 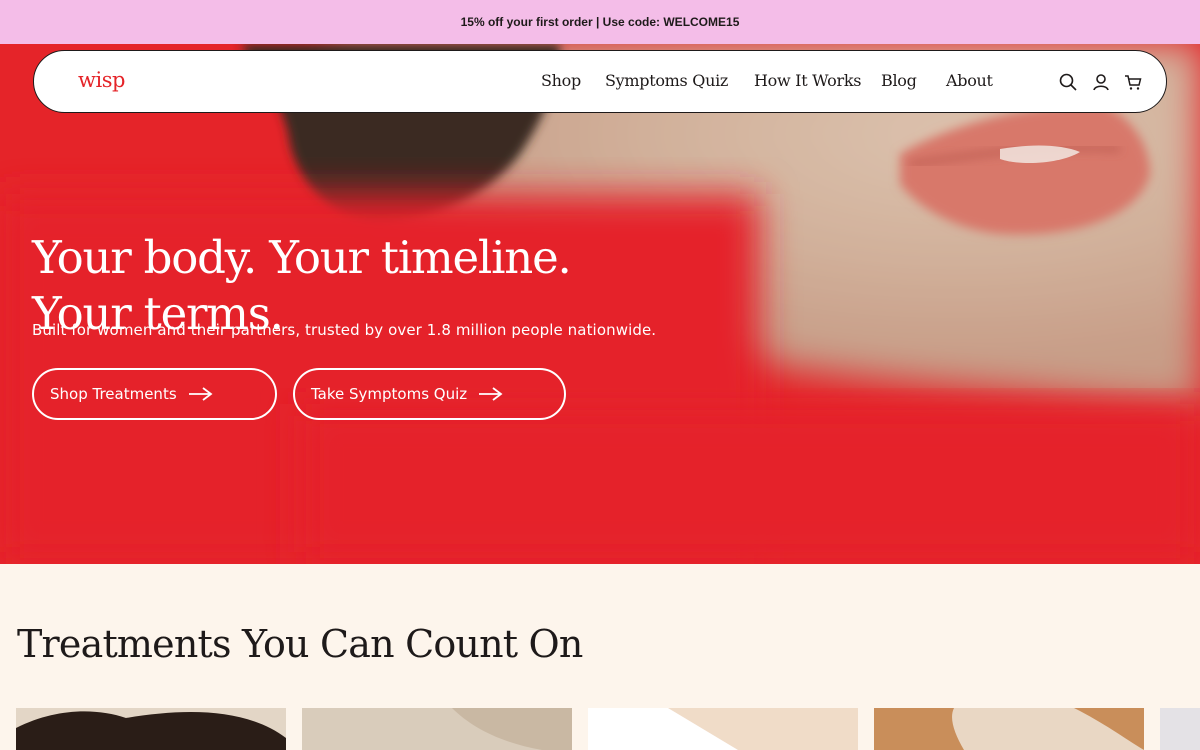 What do you see at coordinates (969, 80) in the screenshot?
I see `nav-link-about: About` at bounding box center [969, 80].